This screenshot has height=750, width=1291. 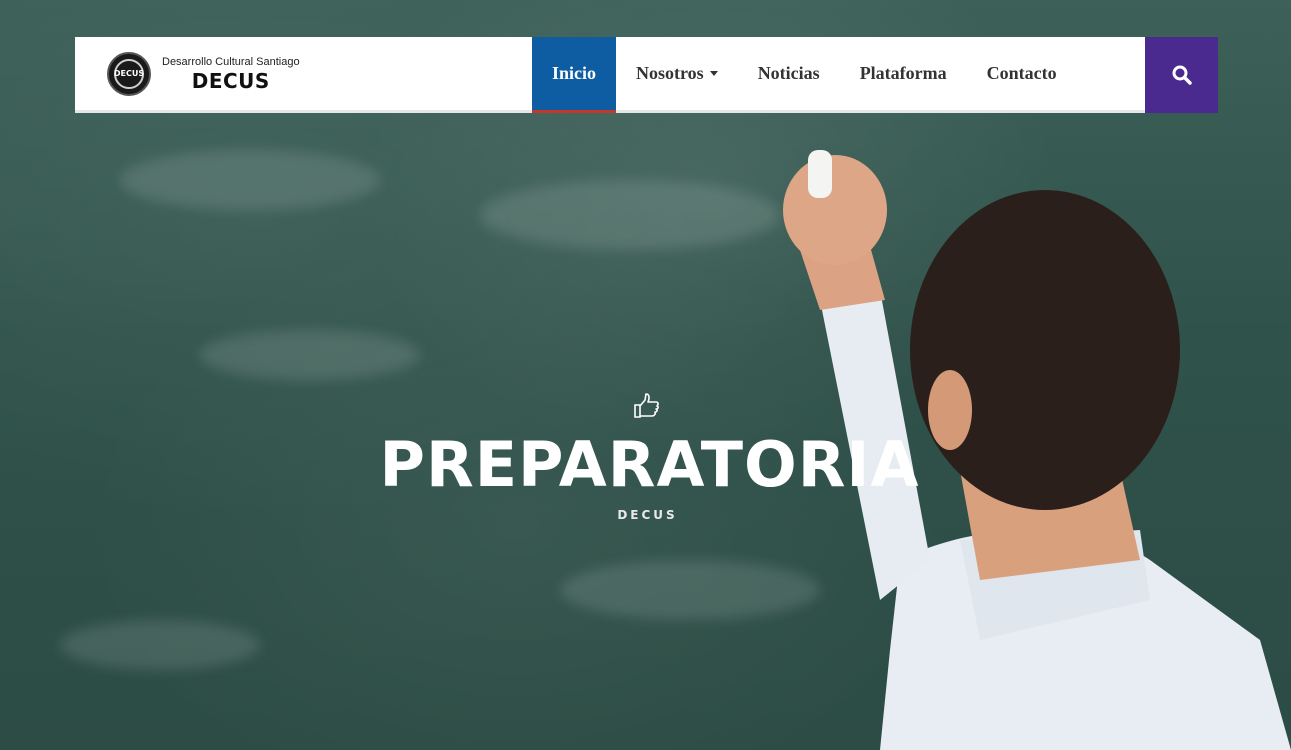 I want to click on nav-item-contacto: Contacto, so click(x=1022, y=73).